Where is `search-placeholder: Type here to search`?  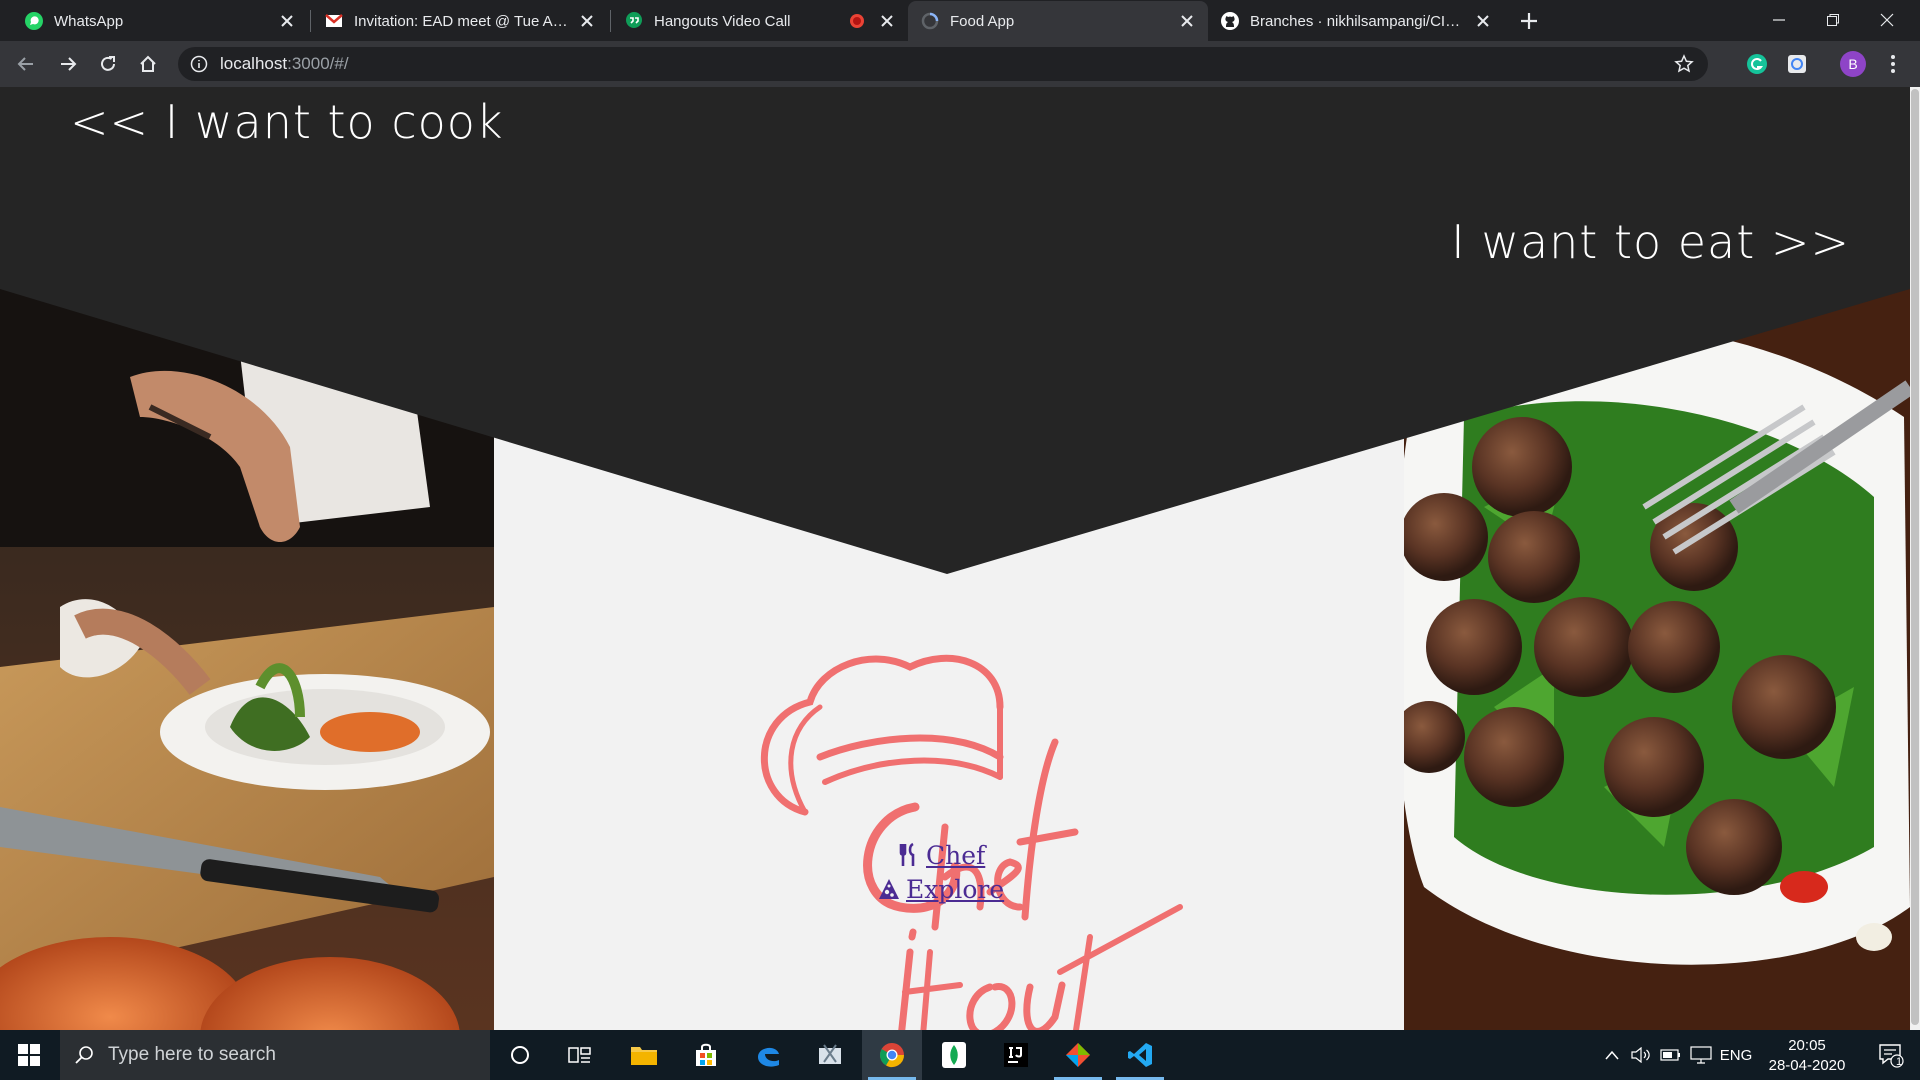 search-placeholder: Type here to search is located at coordinates (192, 1054).